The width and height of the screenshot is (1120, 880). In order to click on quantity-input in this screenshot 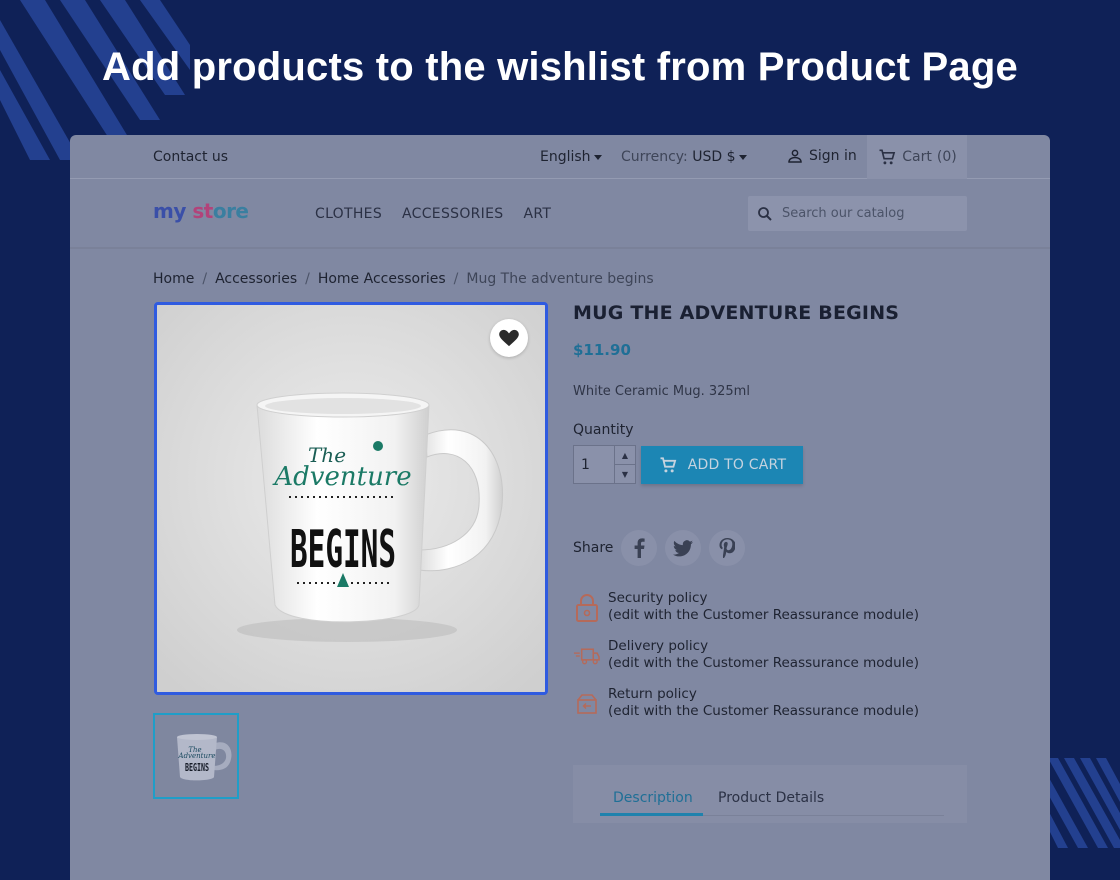, I will do `click(594, 464)`.